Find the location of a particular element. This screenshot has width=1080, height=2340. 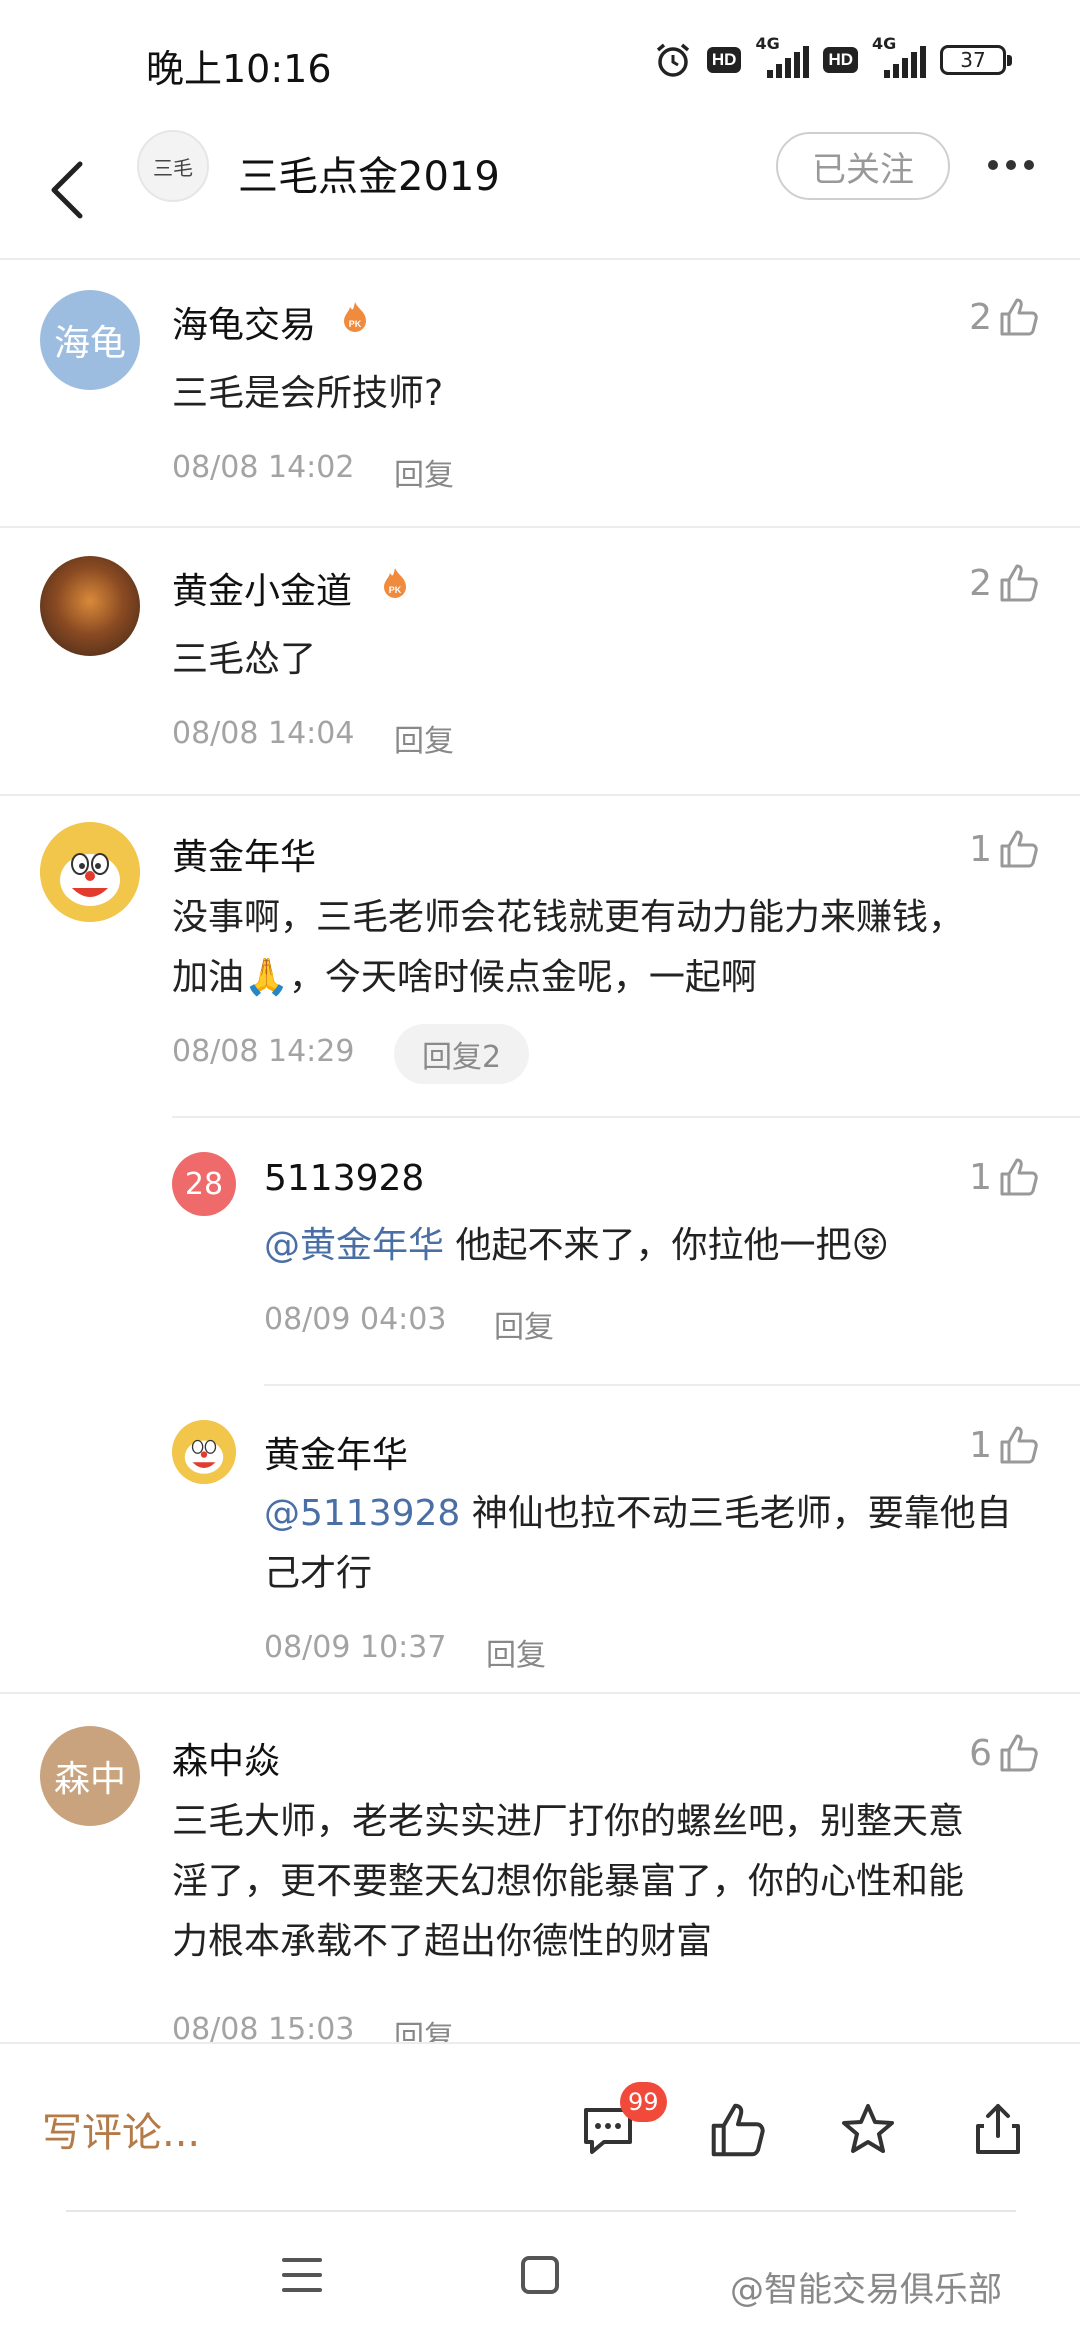

mention-link: @黄金年华 is located at coordinates (354, 1245).